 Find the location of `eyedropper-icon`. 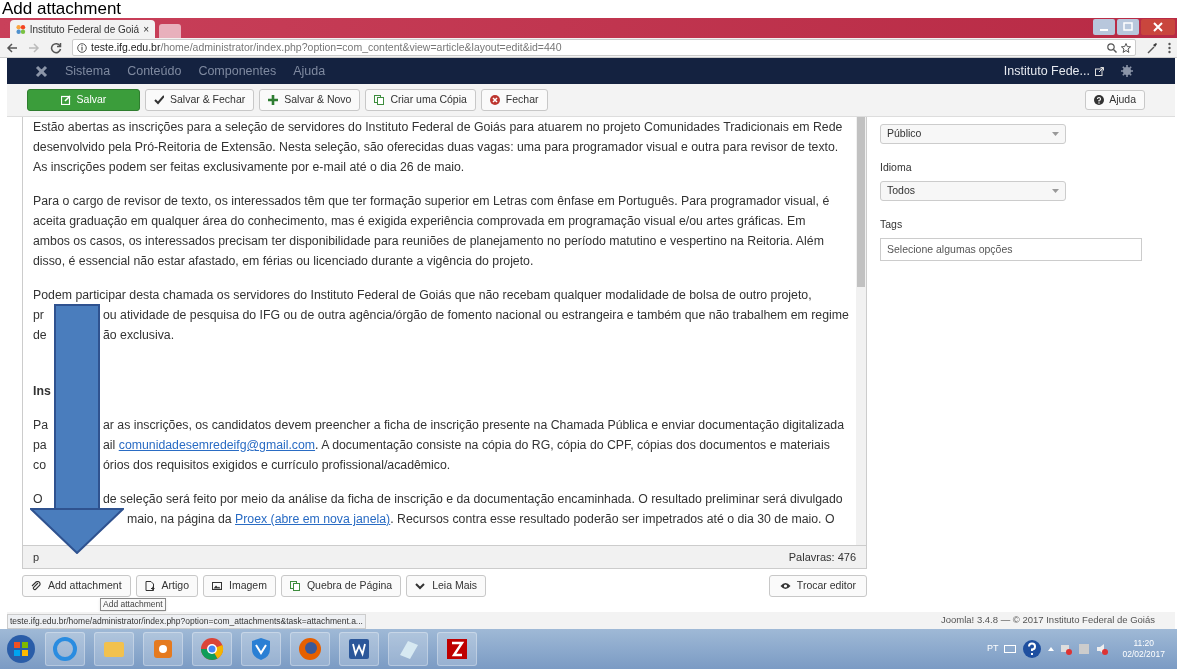

eyedropper-icon is located at coordinates (1152, 47).